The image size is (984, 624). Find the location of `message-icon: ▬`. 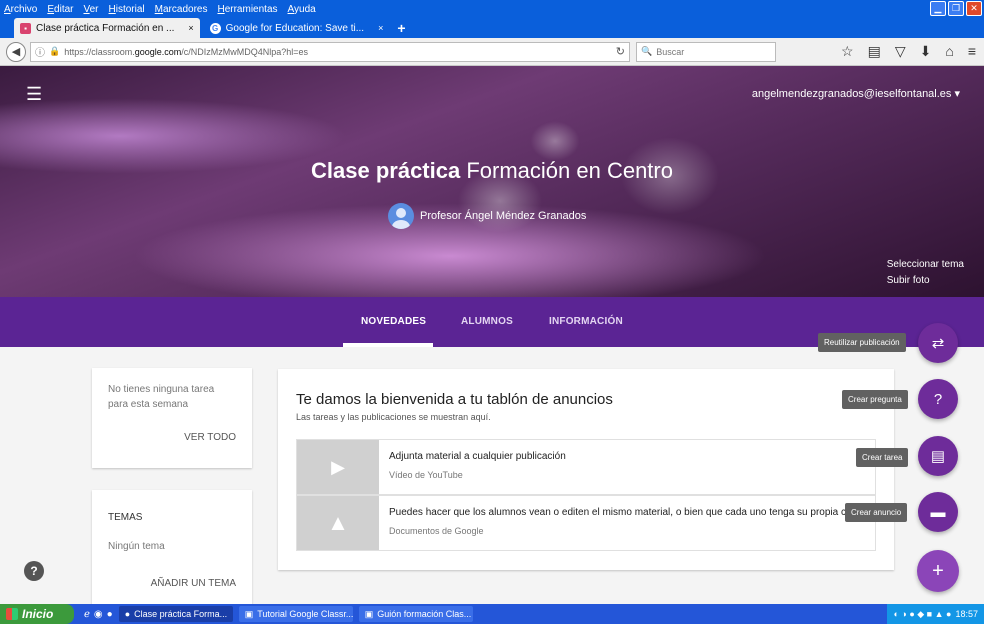

message-icon: ▬ is located at coordinates (938, 512).